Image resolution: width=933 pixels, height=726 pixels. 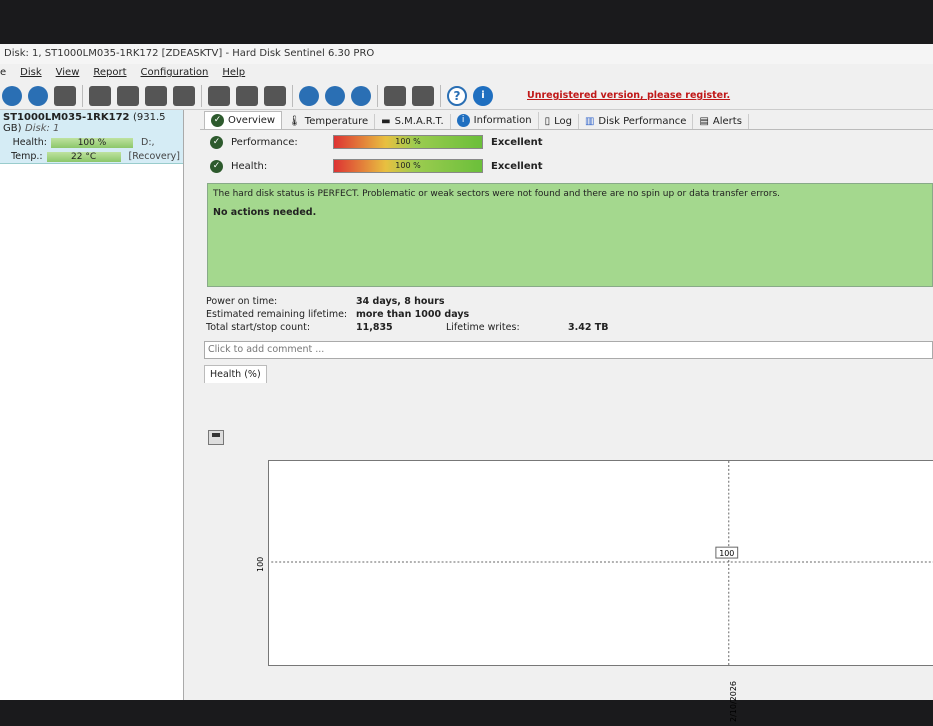 What do you see at coordinates (466, 73) in the screenshot?
I see `menu-bar: e Disk View Report Configuration Help` at bounding box center [466, 73].